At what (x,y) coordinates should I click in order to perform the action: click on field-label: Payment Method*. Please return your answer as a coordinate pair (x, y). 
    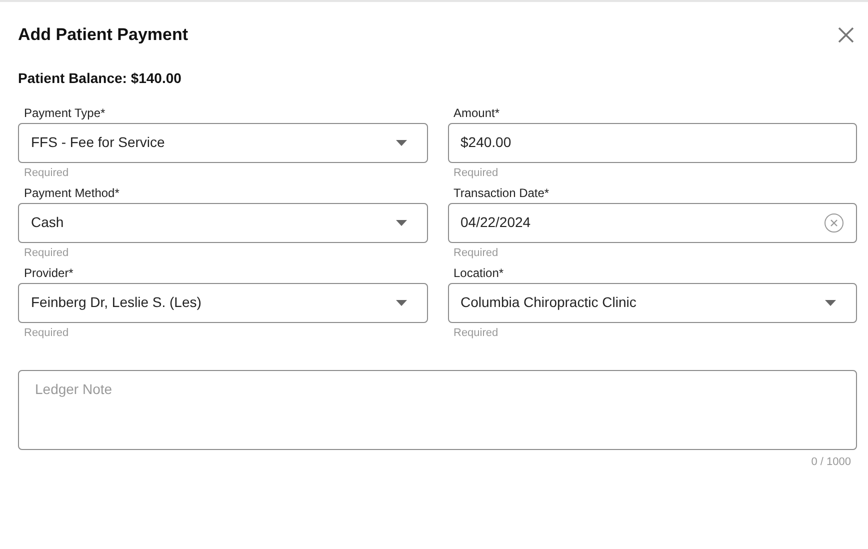
    Looking at the image, I should click on (71, 193).